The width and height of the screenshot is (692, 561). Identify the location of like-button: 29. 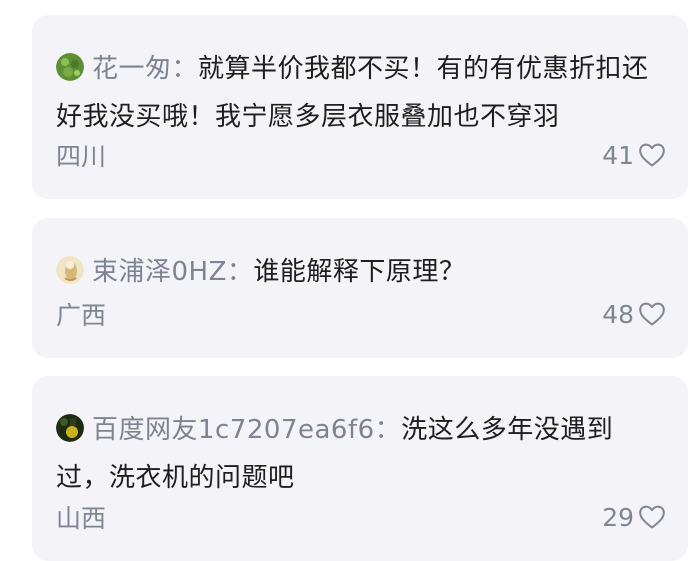
(634, 517).